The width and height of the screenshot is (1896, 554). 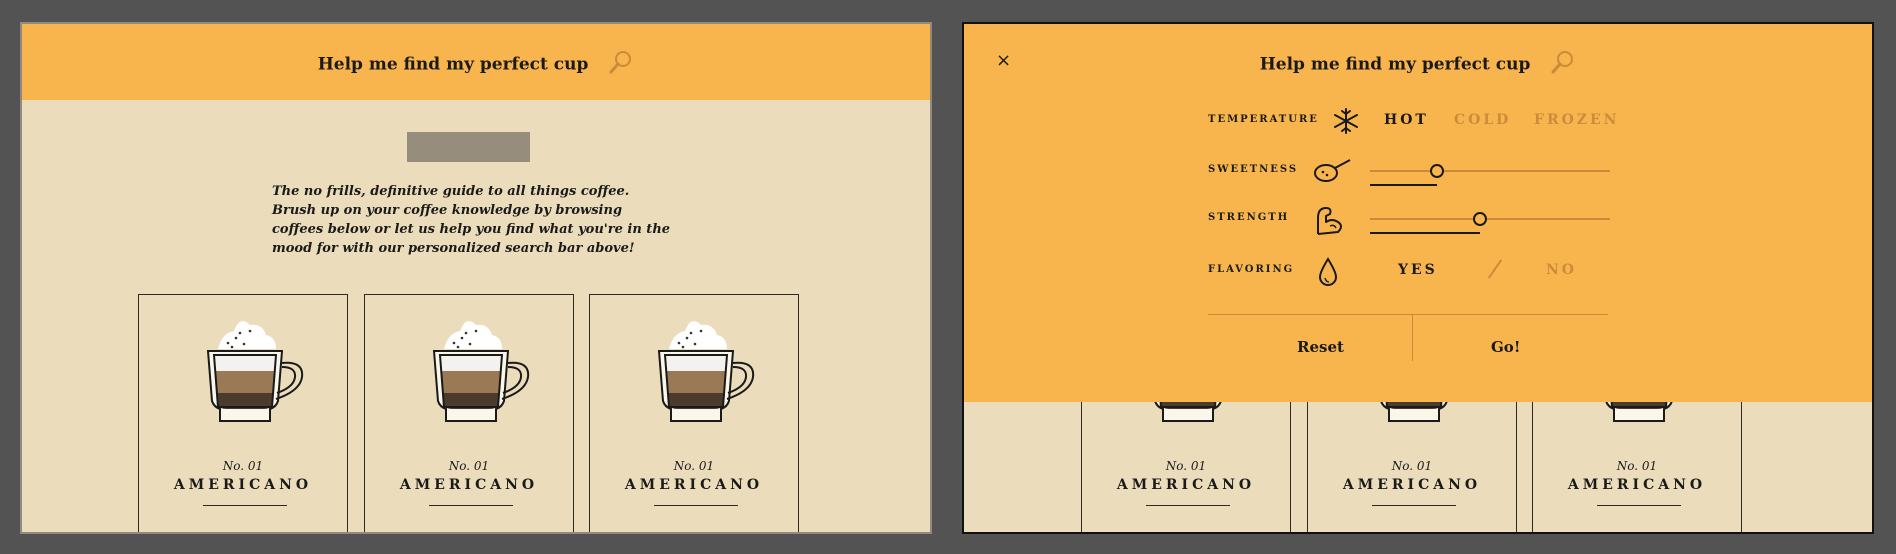 I want to click on temperature-filter: TEMPERATURE HOT COLD FROZEN, so click(x=1418, y=121).